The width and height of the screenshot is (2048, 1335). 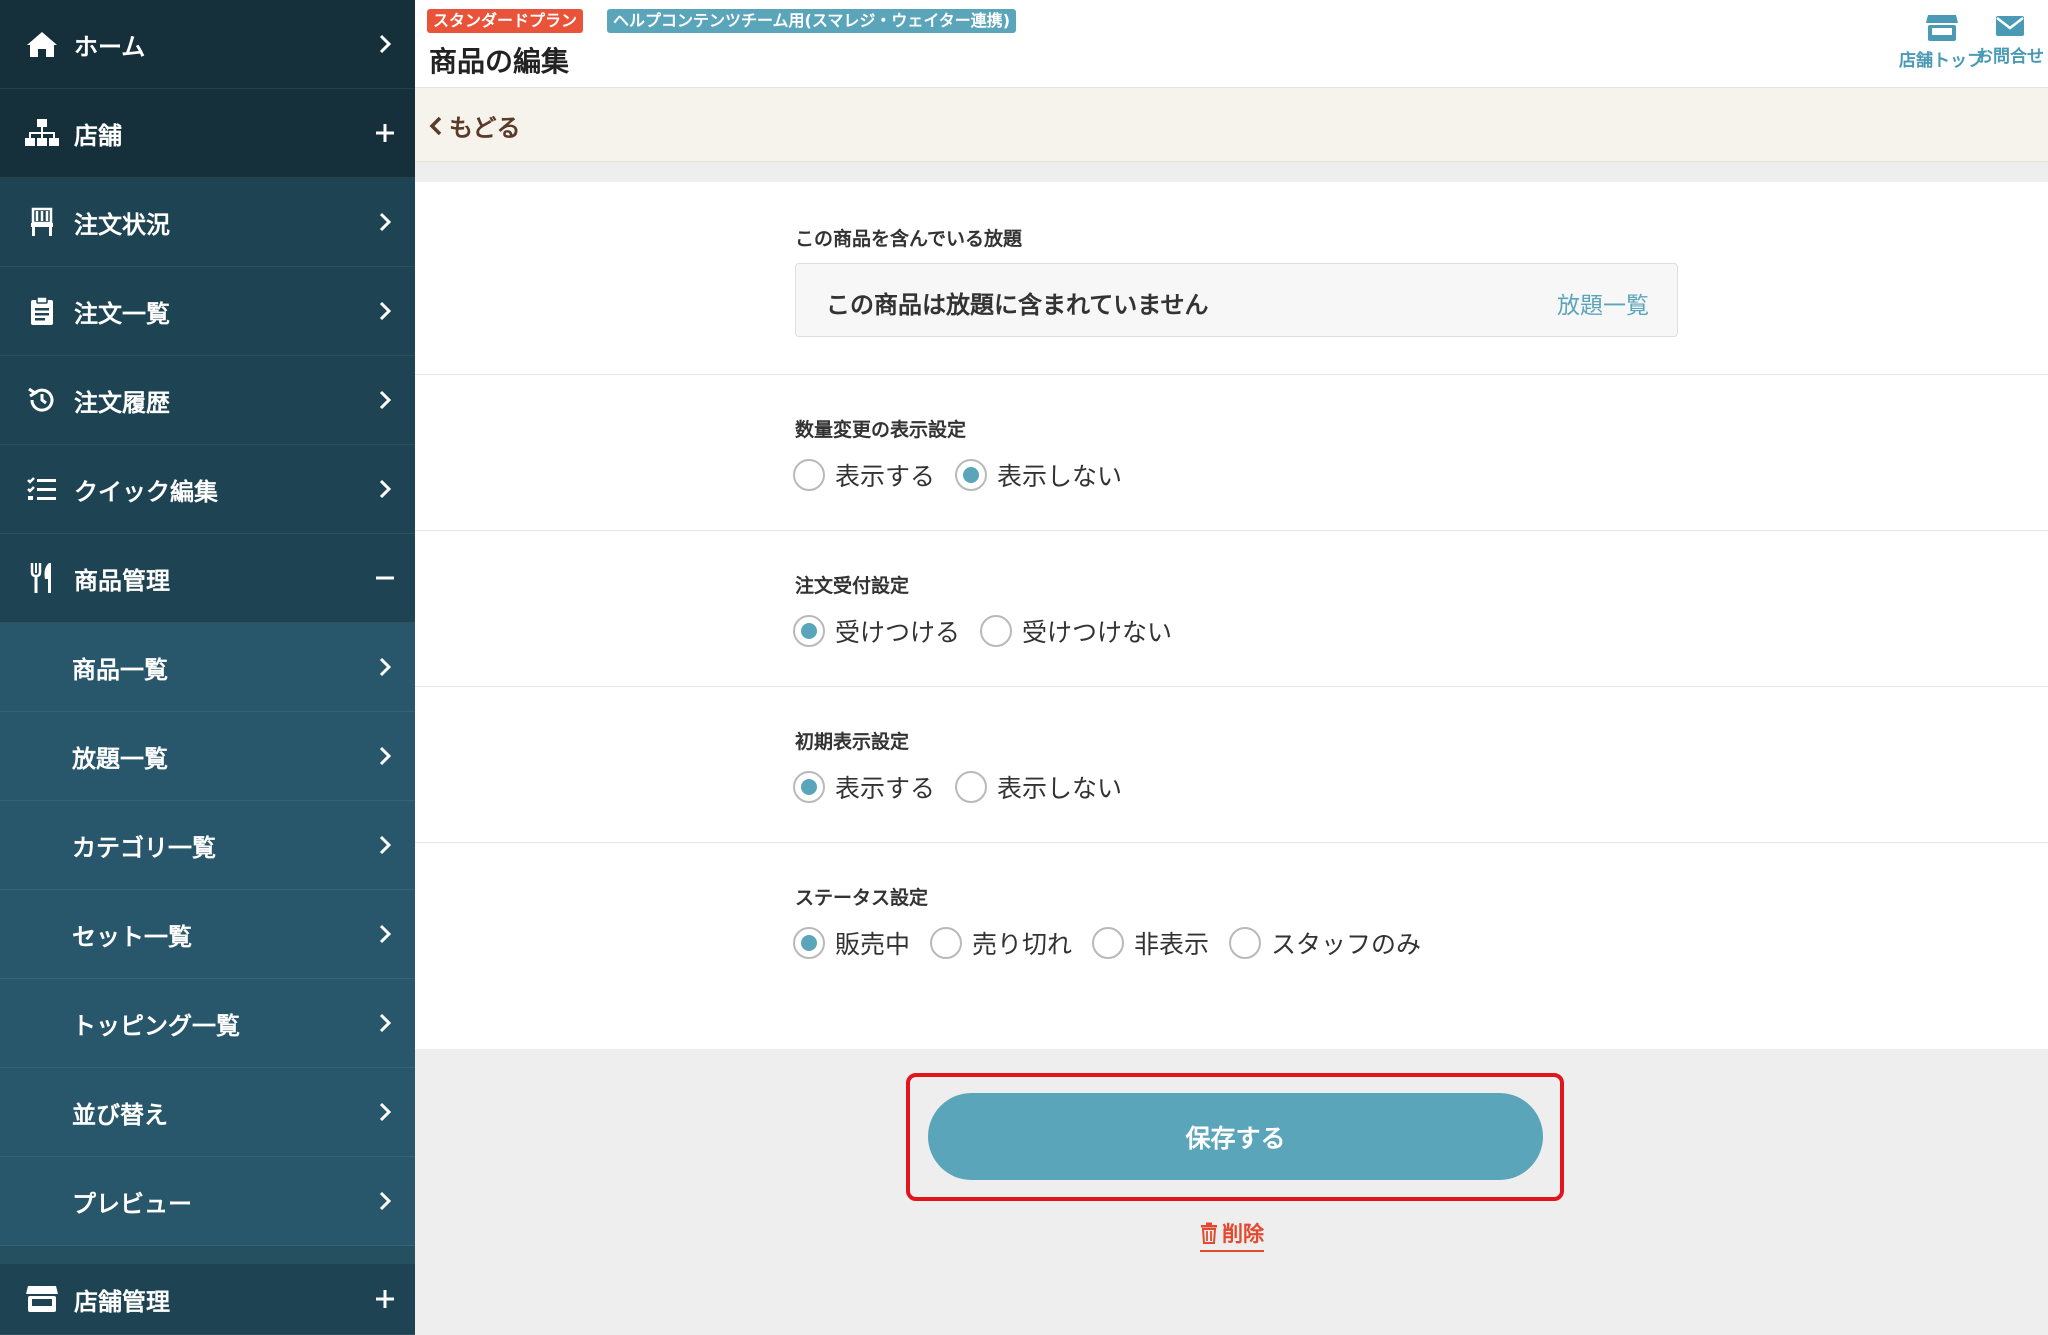 What do you see at coordinates (207, 756) in the screenshot?
I see `sidebar-item-houdai-list: 放題一覧` at bounding box center [207, 756].